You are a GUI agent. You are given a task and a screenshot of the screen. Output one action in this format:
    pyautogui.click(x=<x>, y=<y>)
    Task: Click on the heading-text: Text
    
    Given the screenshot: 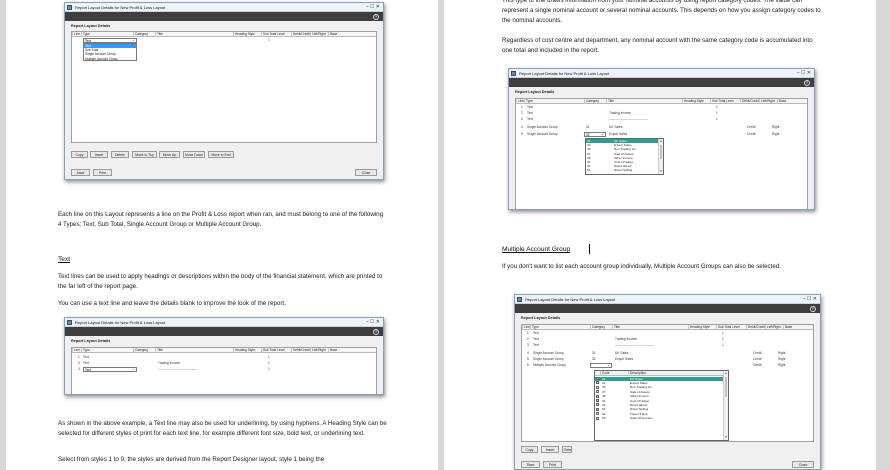 What is the action you would take?
    pyautogui.click(x=64, y=259)
    